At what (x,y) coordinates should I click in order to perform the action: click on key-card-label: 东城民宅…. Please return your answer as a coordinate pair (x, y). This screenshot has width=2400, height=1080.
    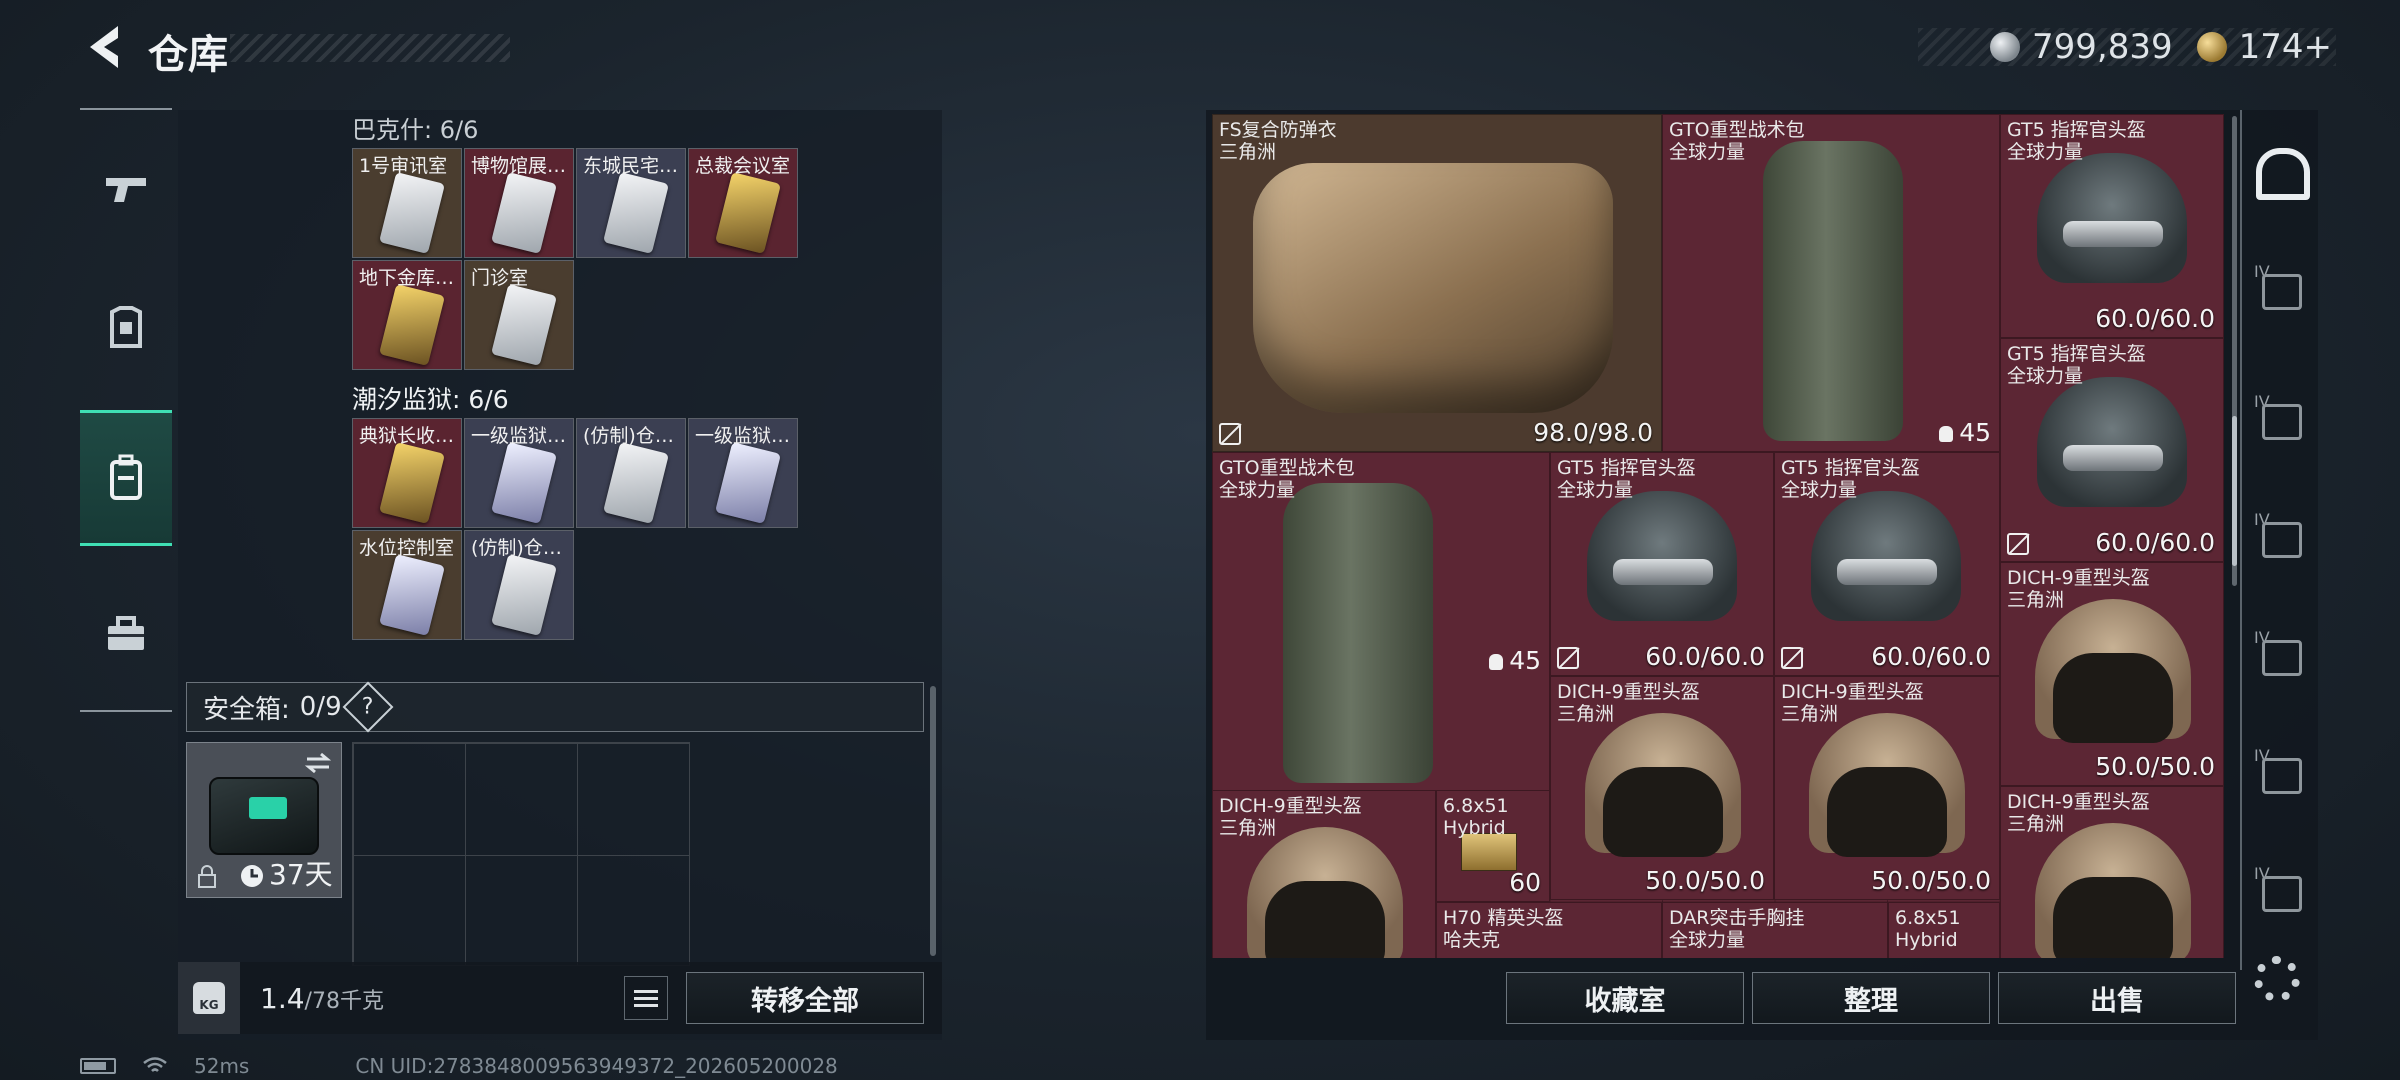
    Looking at the image, I should click on (631, 166).